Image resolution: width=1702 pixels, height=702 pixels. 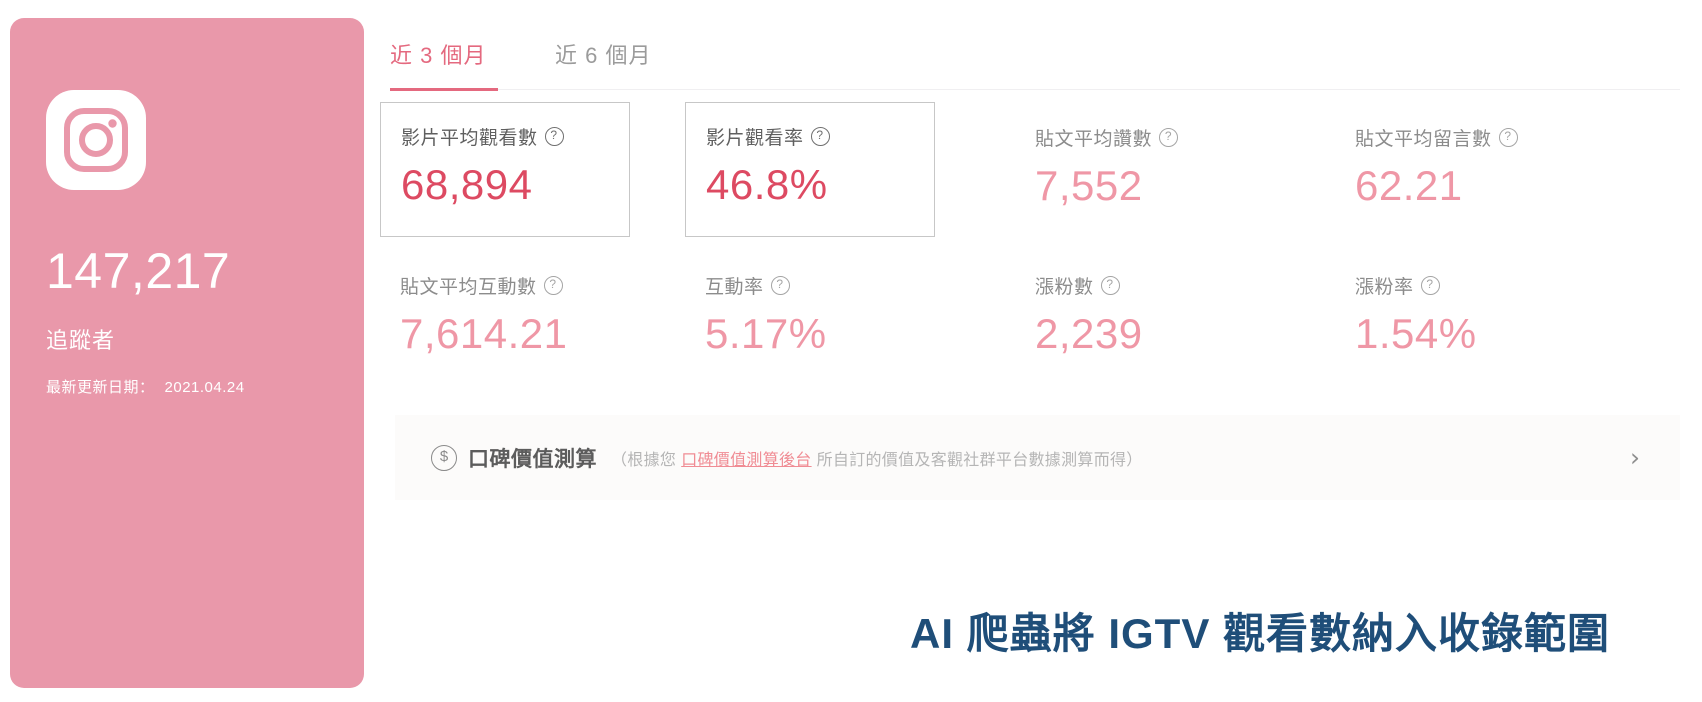 I want to click on metric-label-text: 影片平均觀看數, so click(x=469, y=138).